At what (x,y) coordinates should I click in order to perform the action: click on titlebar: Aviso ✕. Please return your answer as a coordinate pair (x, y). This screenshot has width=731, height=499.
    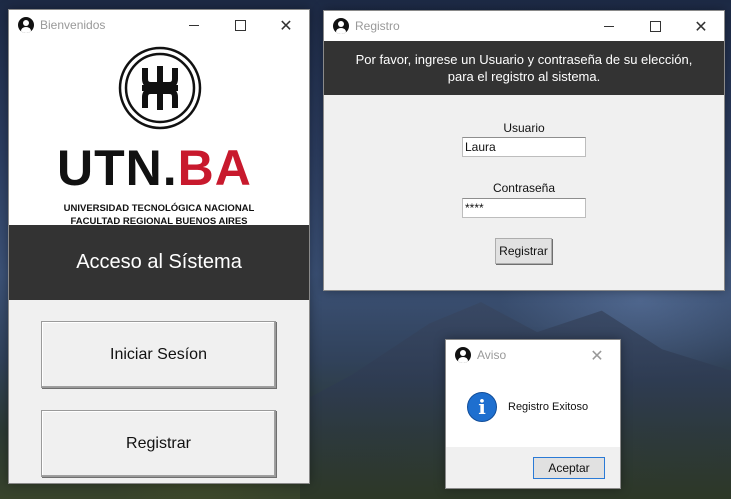
    Looking at the image, I should click on (533, 355).